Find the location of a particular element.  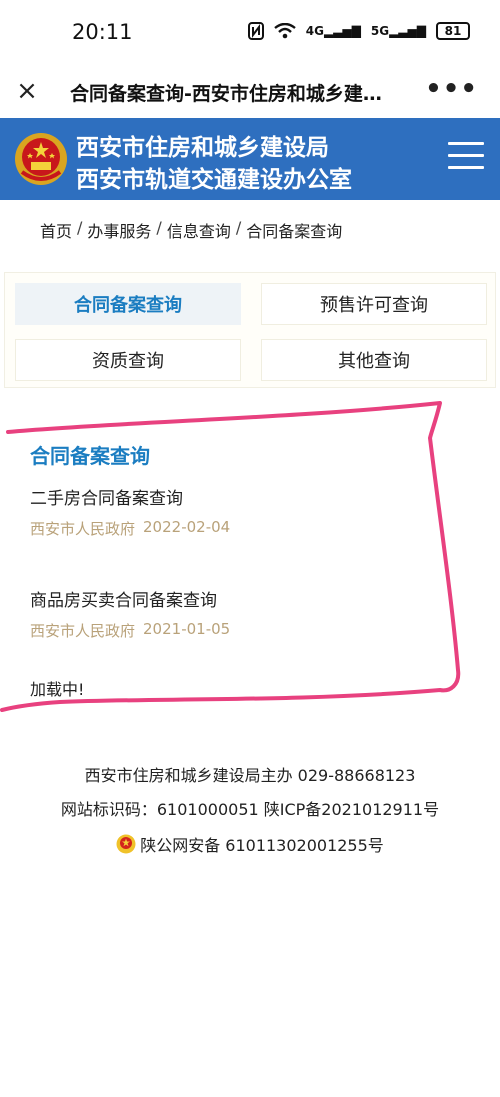

footer-site-id: 网站标识码：6101000051 陕ICP备2021012911号 is located at coordinates (250, 809).